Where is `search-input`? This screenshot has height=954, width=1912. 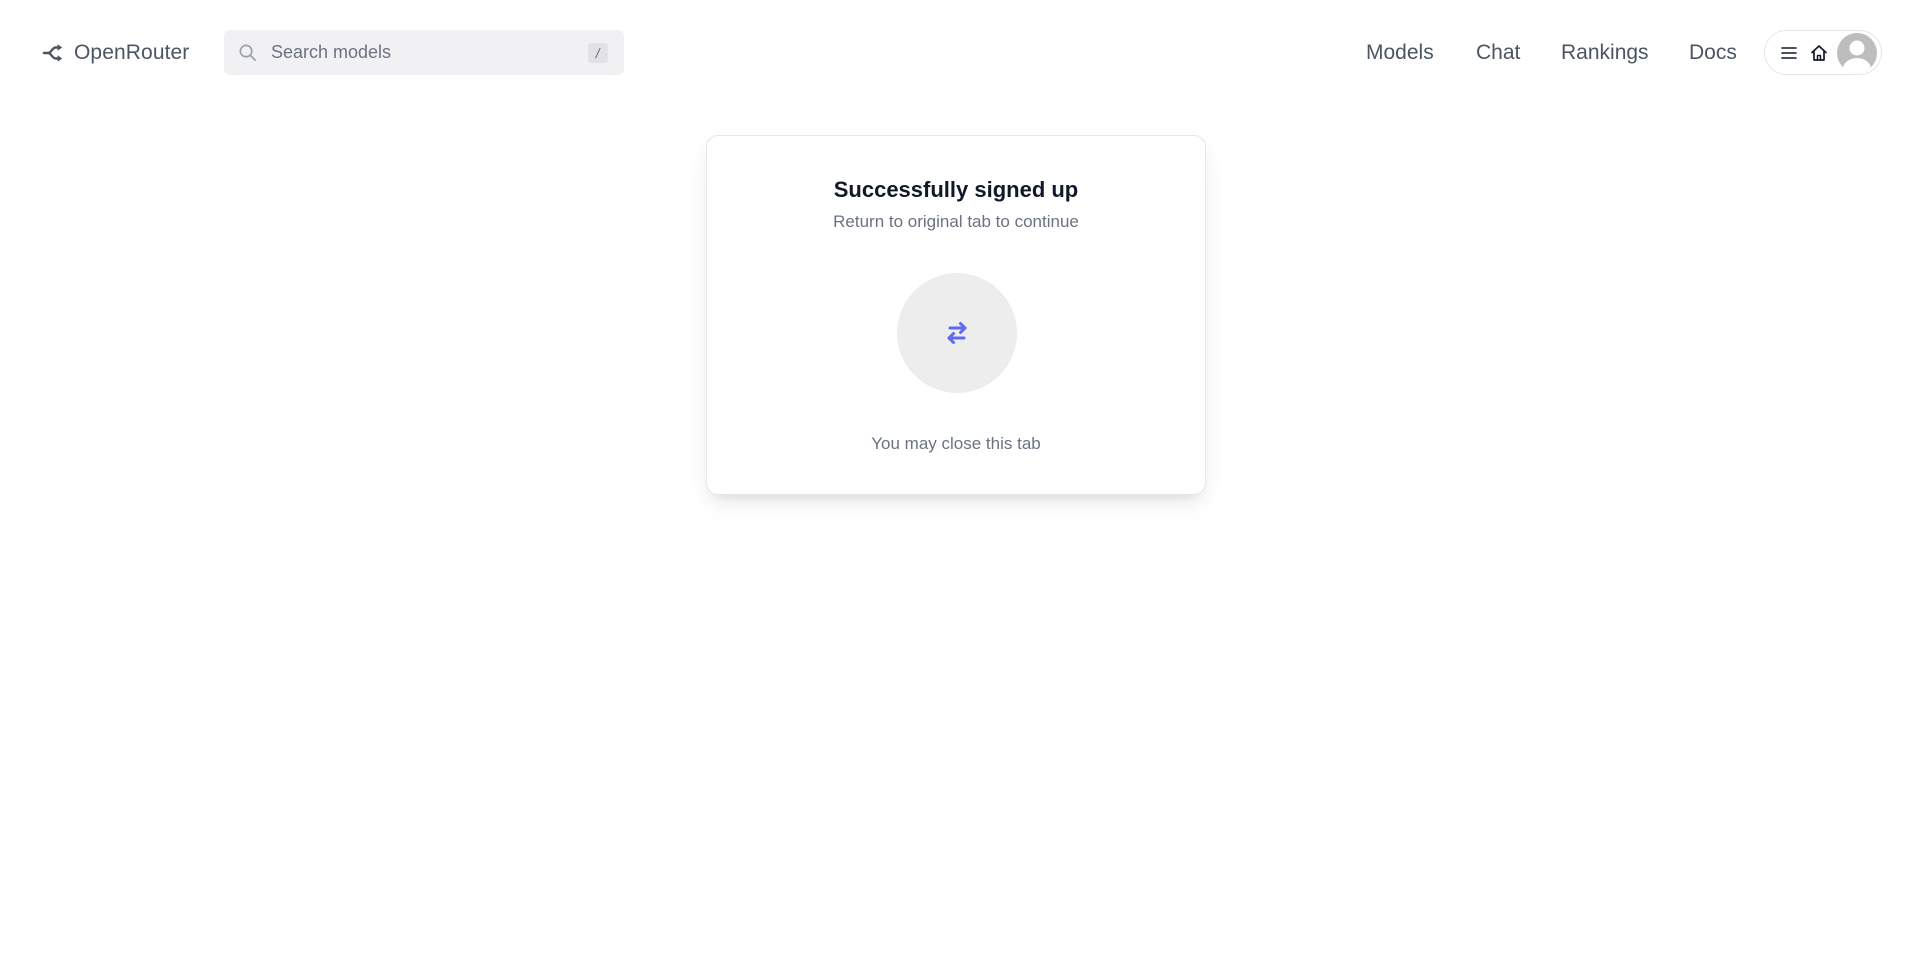
search-input is located at coordinates (428, 52).